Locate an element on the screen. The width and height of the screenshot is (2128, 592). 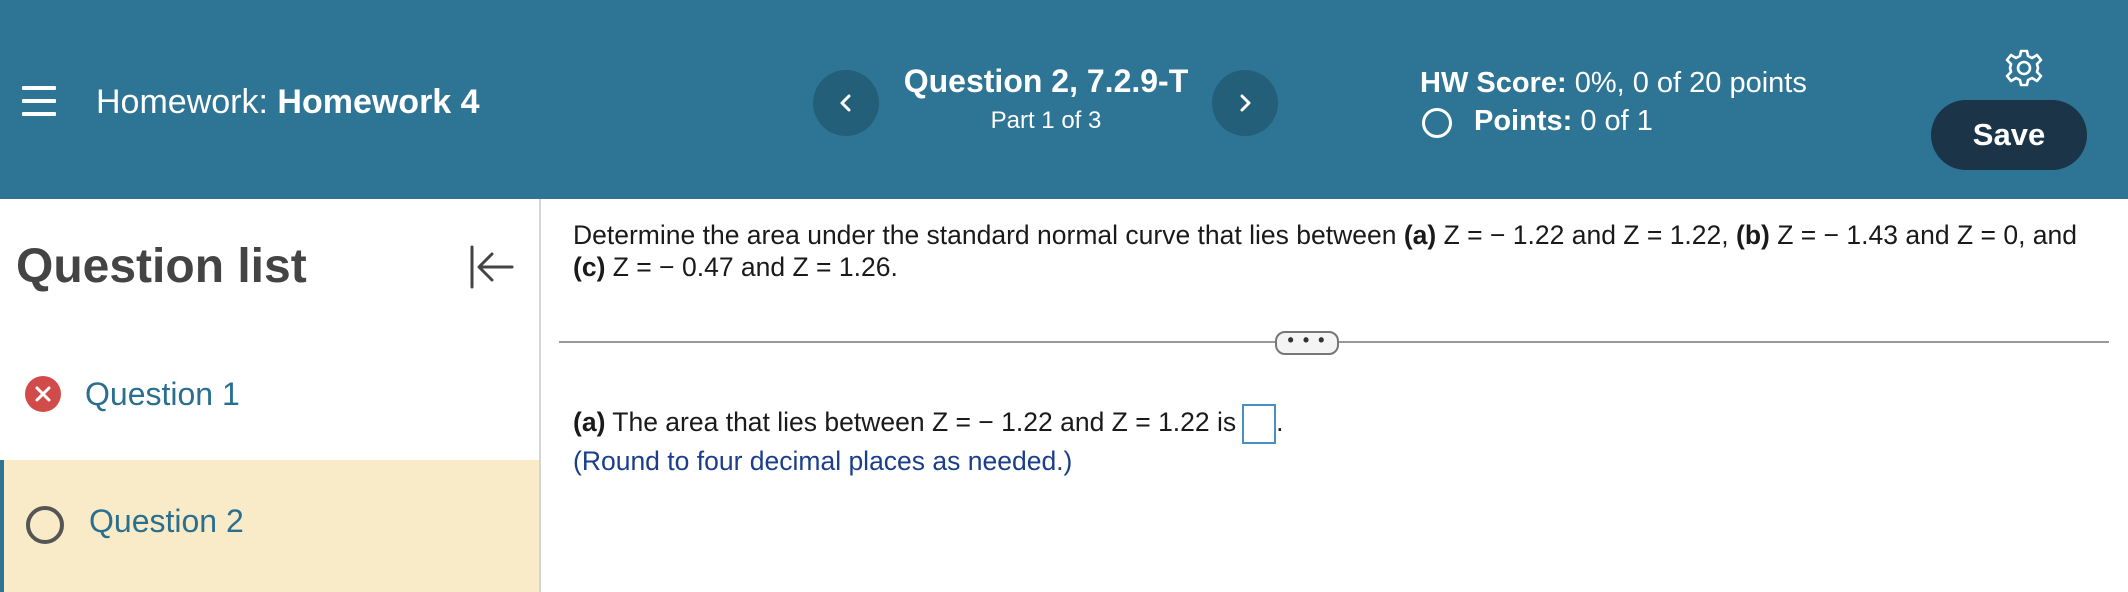
part-b-range: Z = − 1.43 and Z = 0, and is located at coordinates (1923, 235).